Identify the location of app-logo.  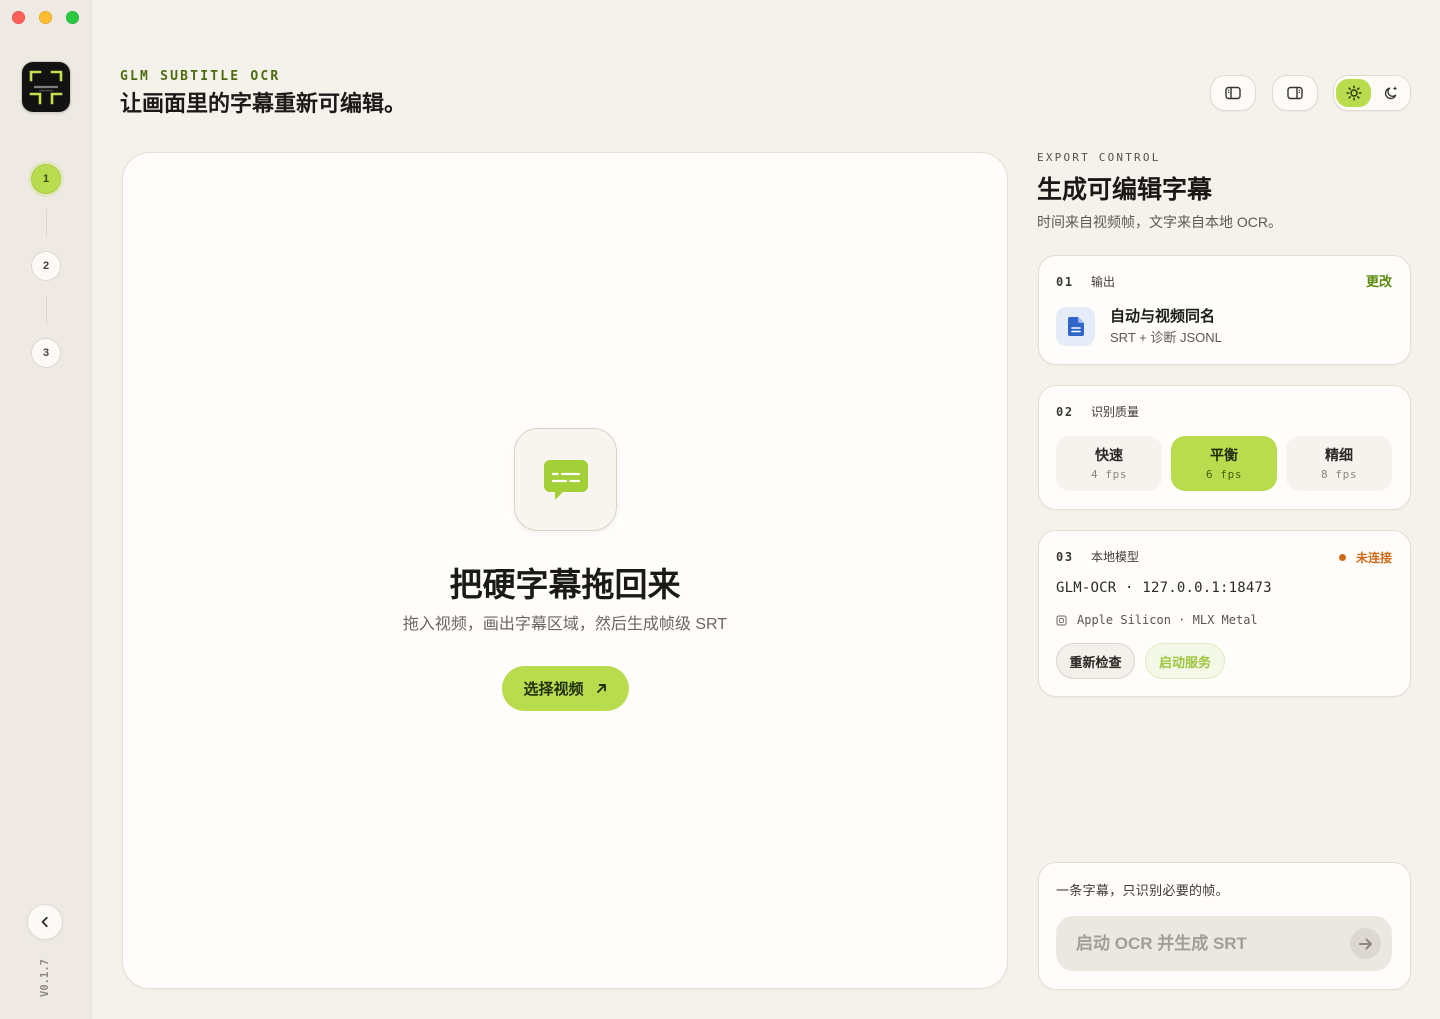
(46, 87).